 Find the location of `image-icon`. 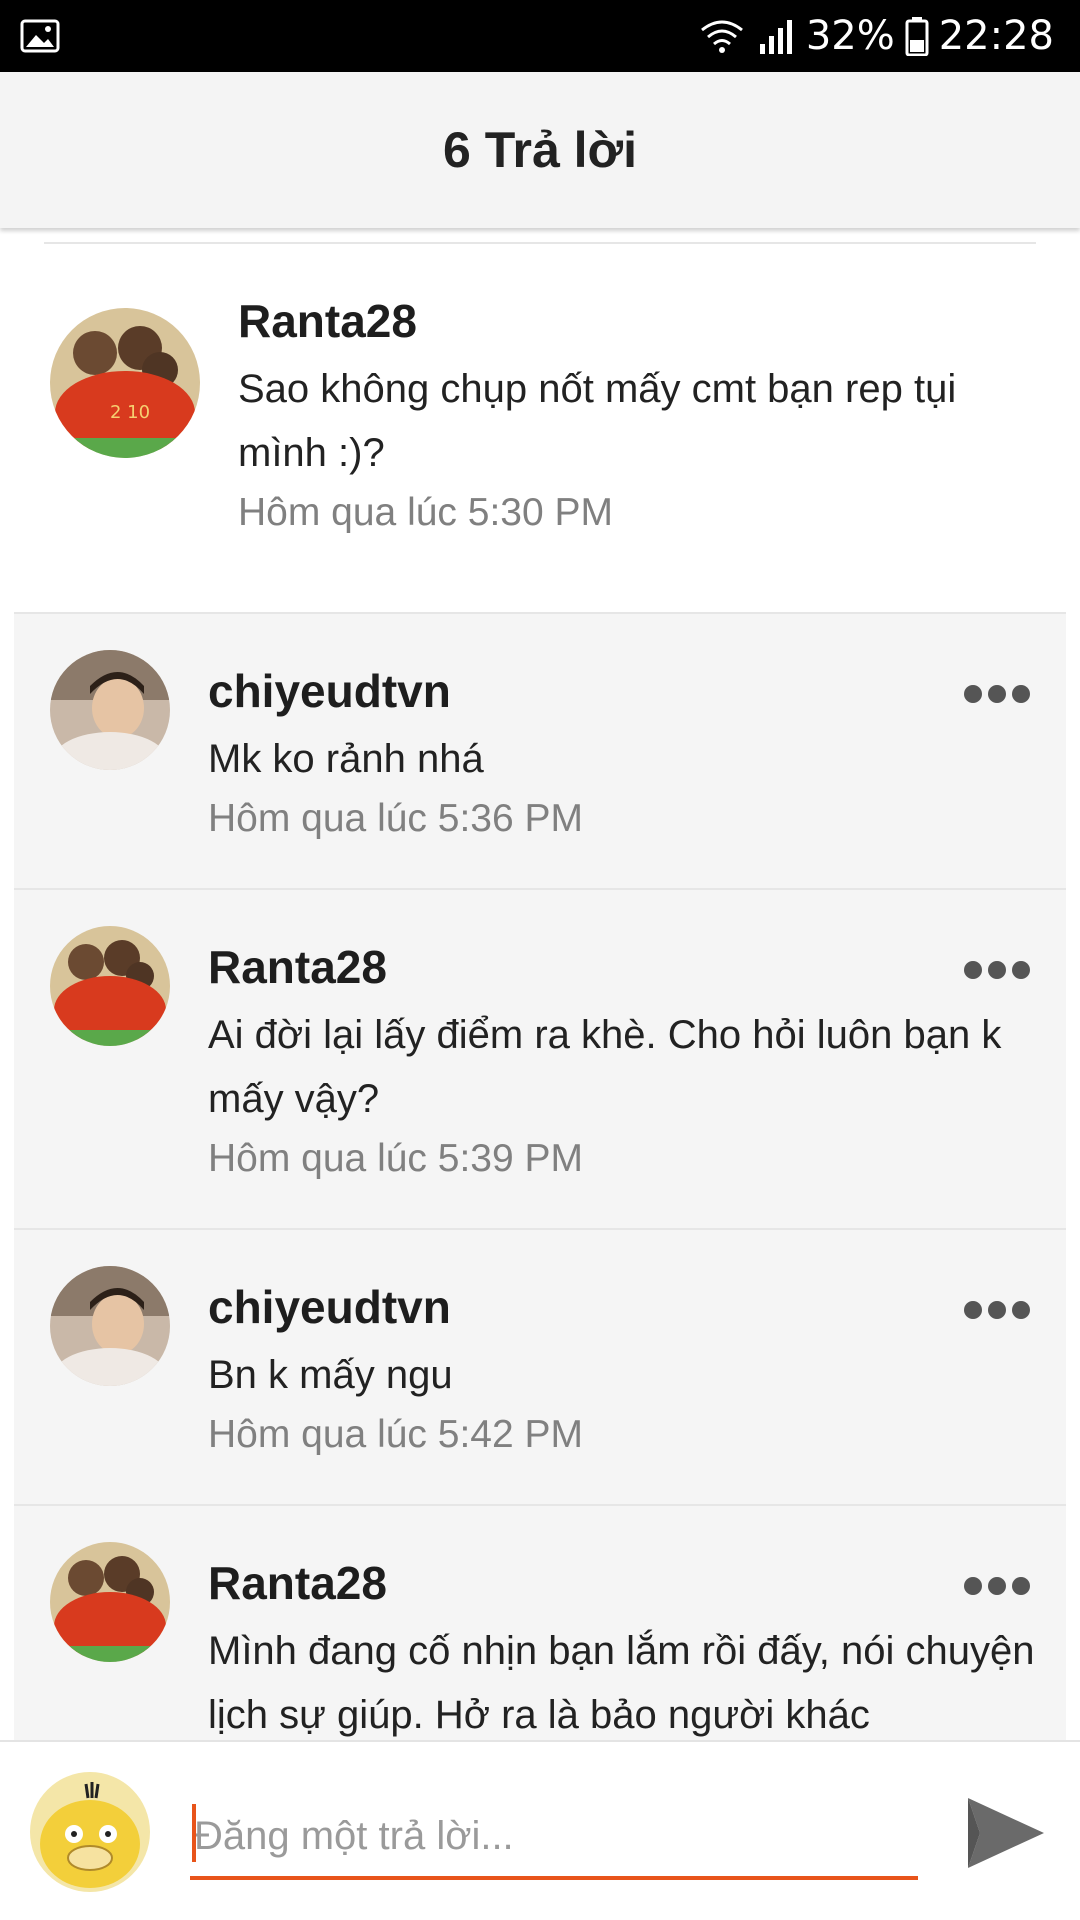

image-icon is located at coordinates (40, 36).